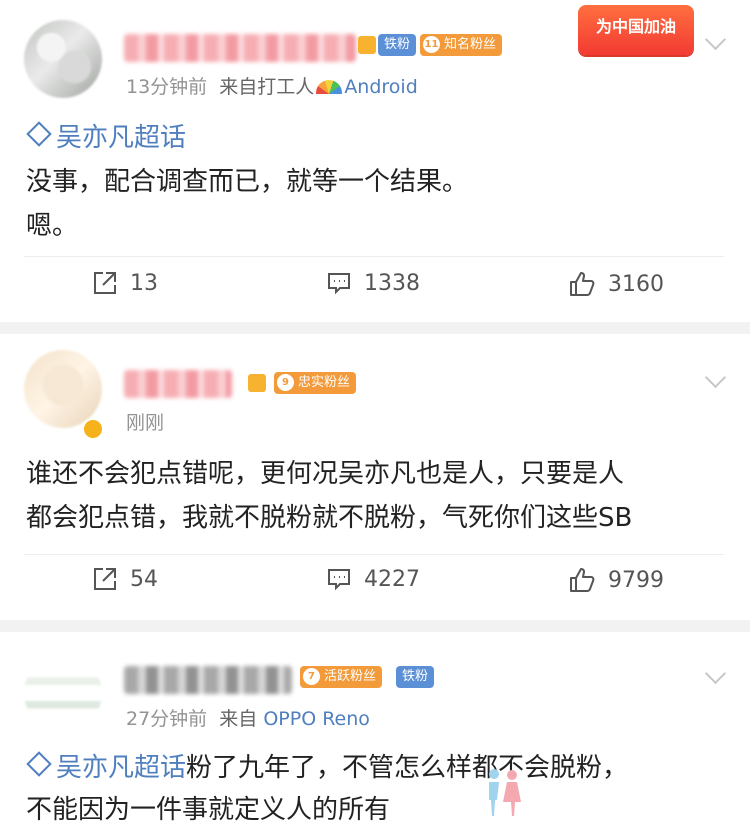  Describe the element at coordinates (144, 579) in the screenshot. I see `share-count: 54` at that location.